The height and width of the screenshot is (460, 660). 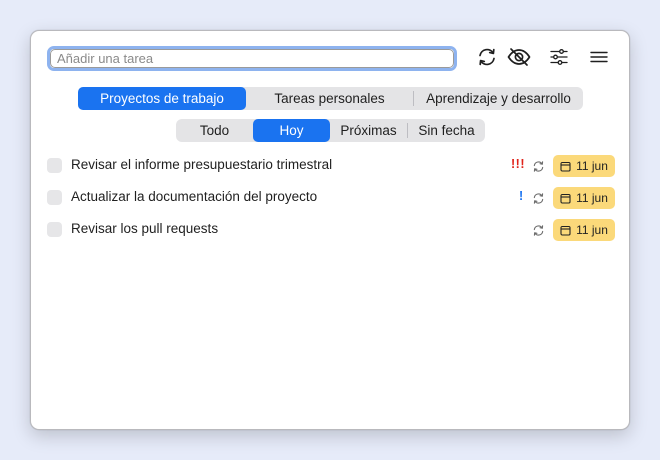 I want to click on menu-button, so click(x=599, y=57).